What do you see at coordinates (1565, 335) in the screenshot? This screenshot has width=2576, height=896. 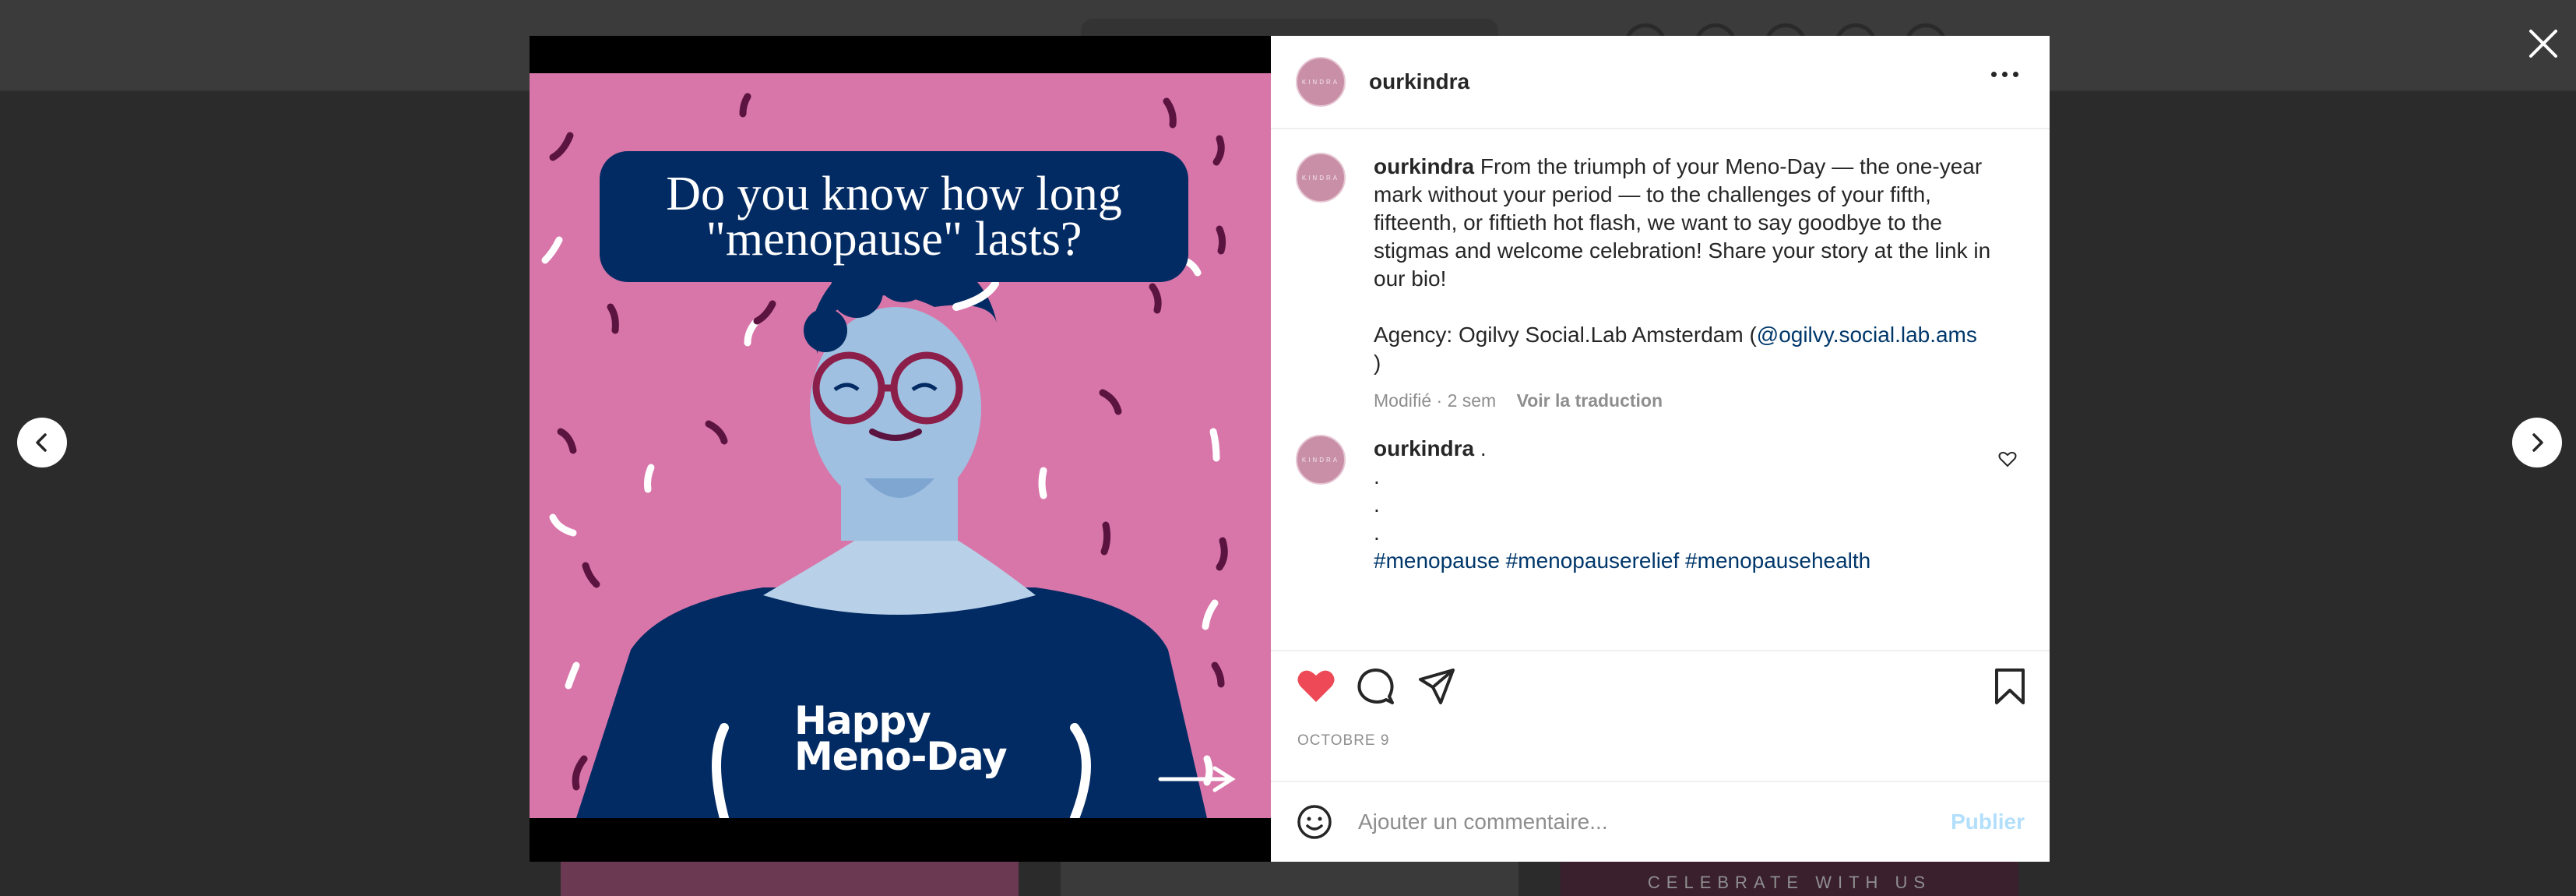 I see `agency-credit: Agency: Ogilvy Social.Lab Amsterdam (` at bounding box center [1565, 335].